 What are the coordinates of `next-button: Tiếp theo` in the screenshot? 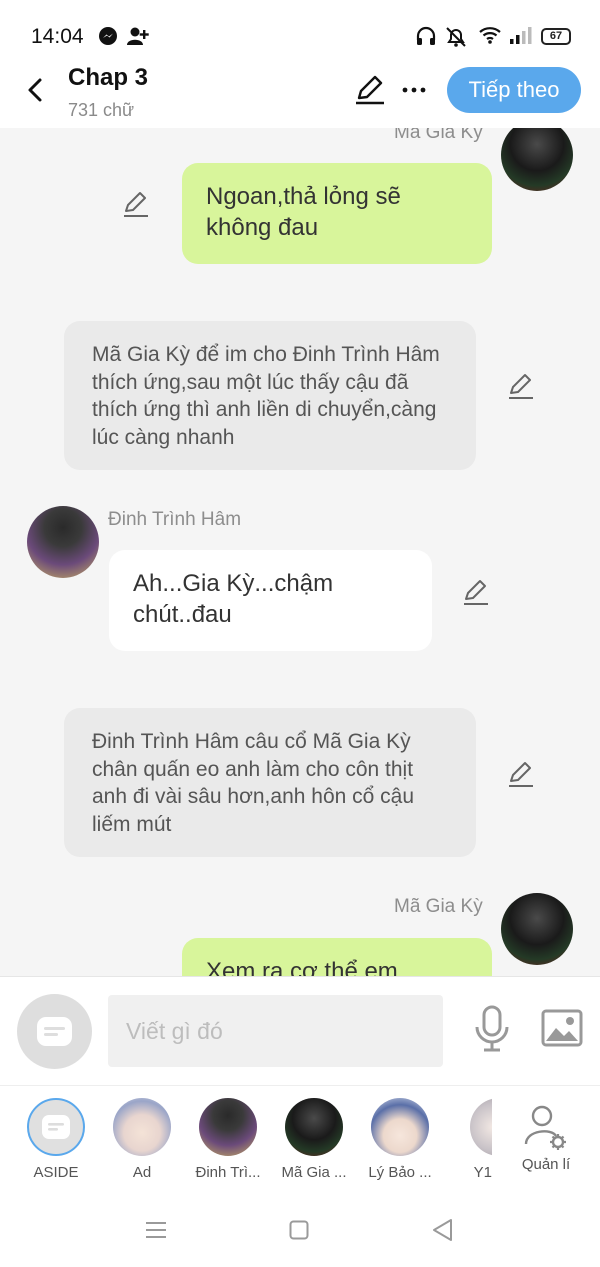 It's located at (514, 90).